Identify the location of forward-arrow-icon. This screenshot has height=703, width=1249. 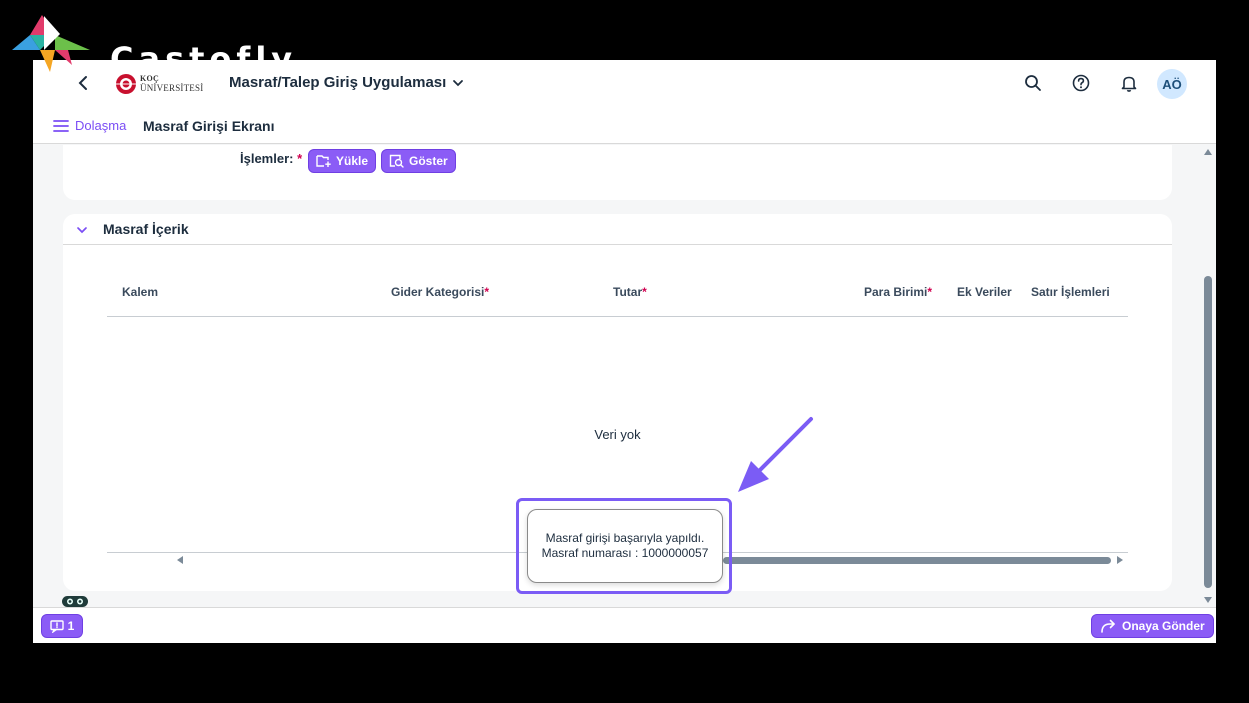
(1108, 626).